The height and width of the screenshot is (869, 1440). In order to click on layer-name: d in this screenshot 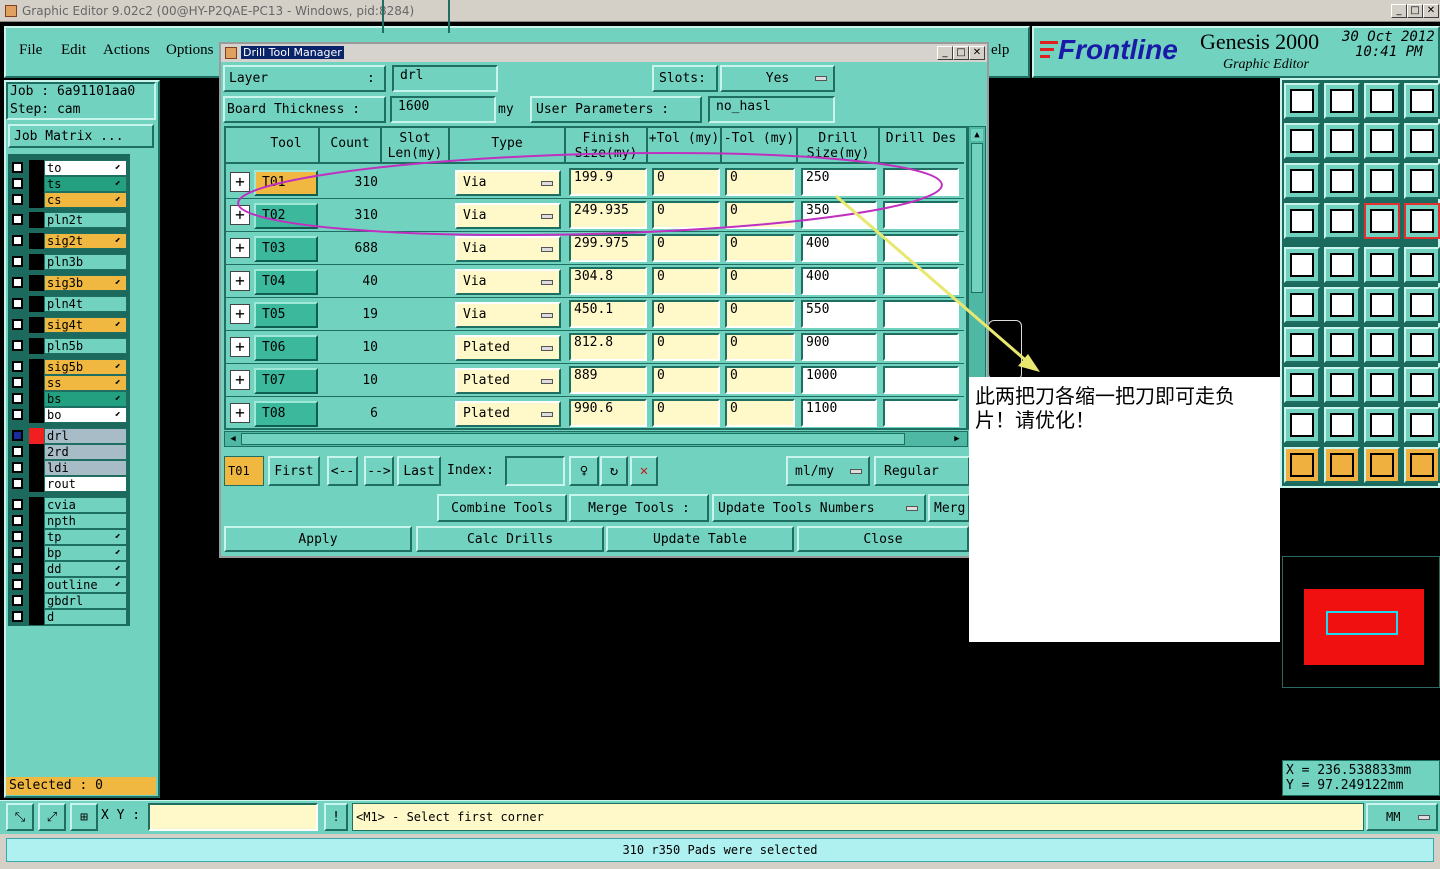, I will do `click(85, 617)`.